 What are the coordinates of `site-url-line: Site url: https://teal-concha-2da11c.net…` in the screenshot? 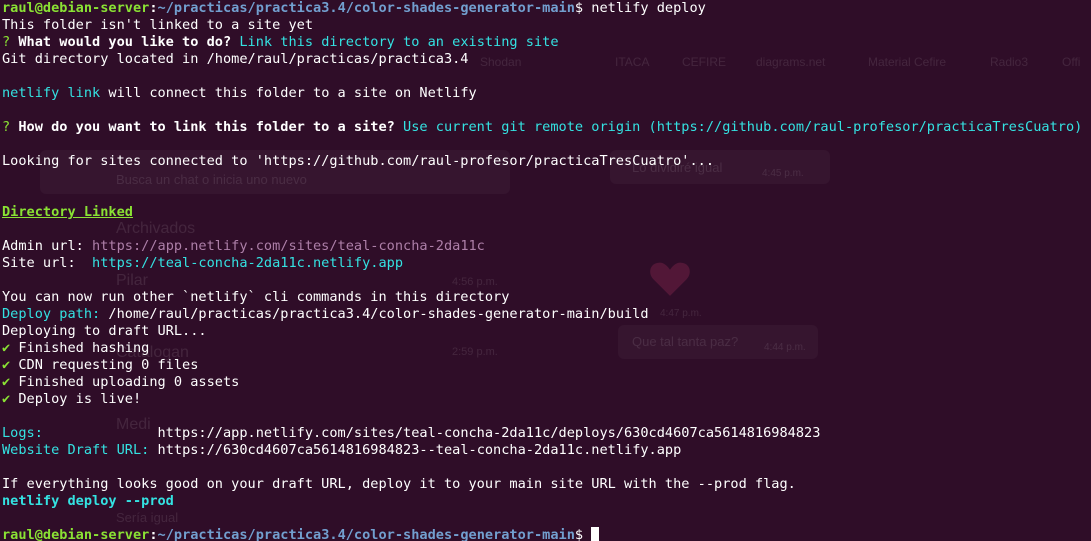 It's located at (546, 263).